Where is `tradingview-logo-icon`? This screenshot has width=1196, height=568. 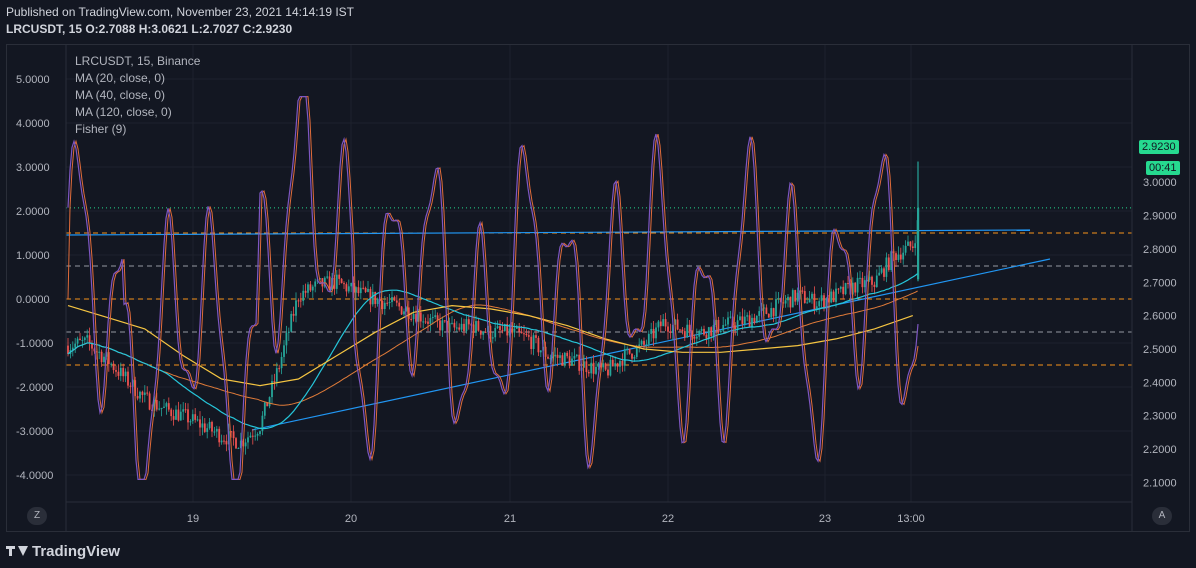 tradingview-logo-icon is located at coordinates (17, 551).